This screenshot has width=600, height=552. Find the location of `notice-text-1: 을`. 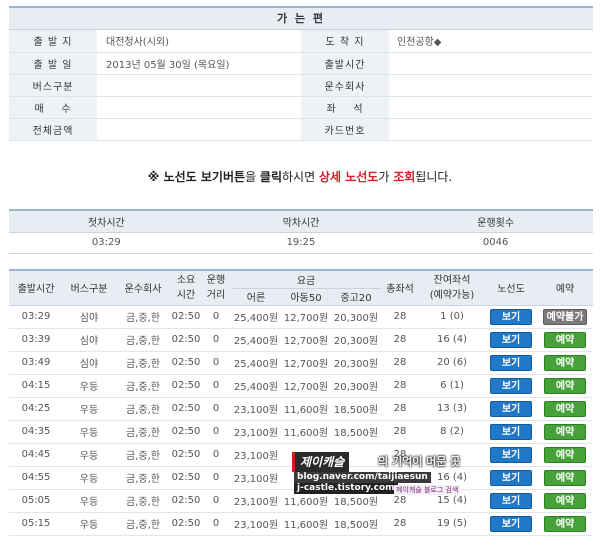

notice-text-1: 을 is located at coordinates (252, 177).